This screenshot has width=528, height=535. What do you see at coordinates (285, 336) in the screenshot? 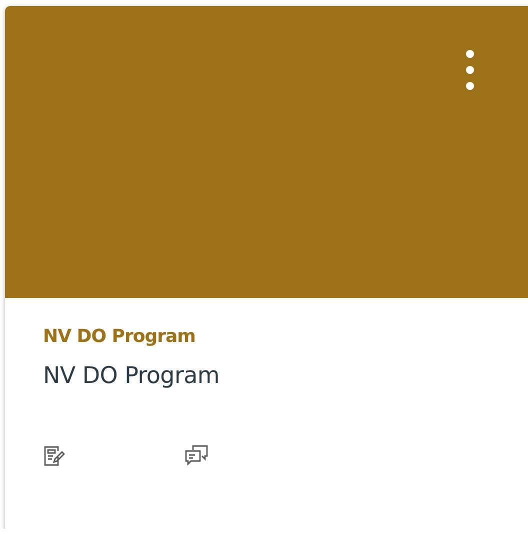
I see `course-code: NV DO Program` at bounding box center [285, 336].